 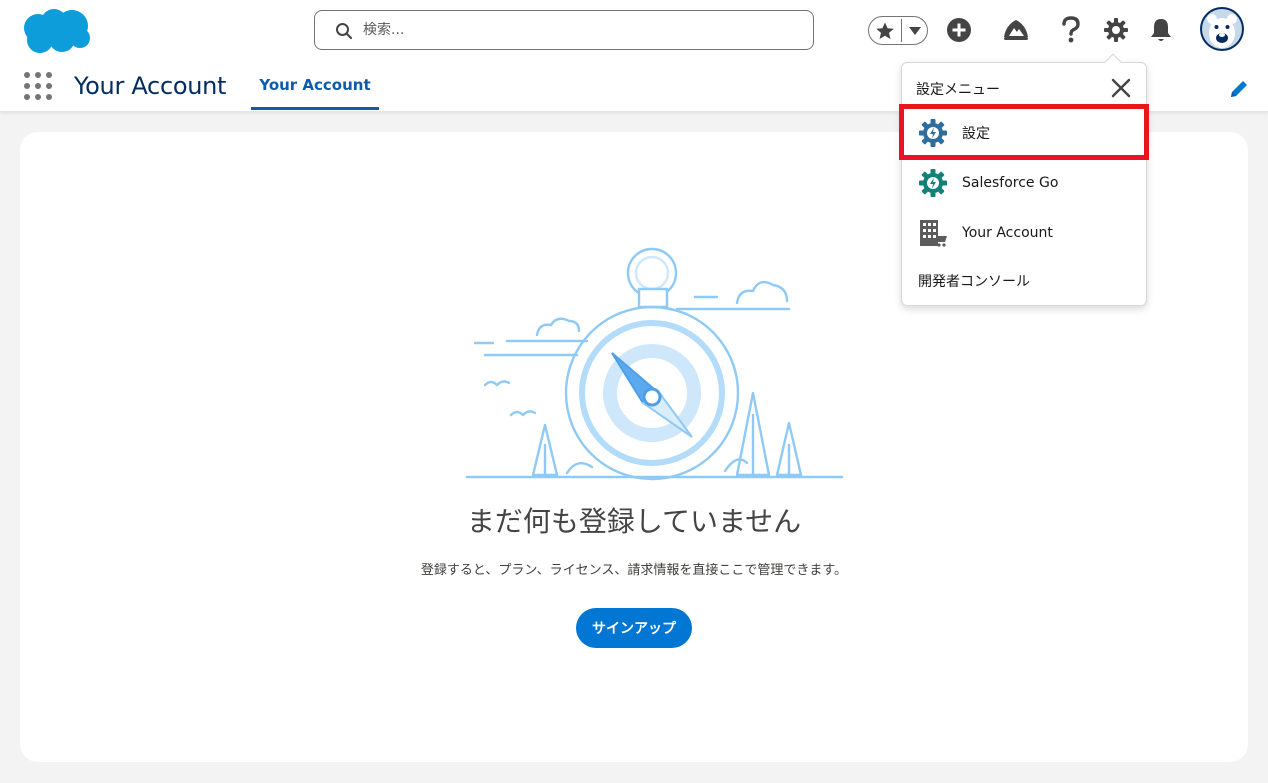 I want to click on add-icon, so click(x=959, y=30).